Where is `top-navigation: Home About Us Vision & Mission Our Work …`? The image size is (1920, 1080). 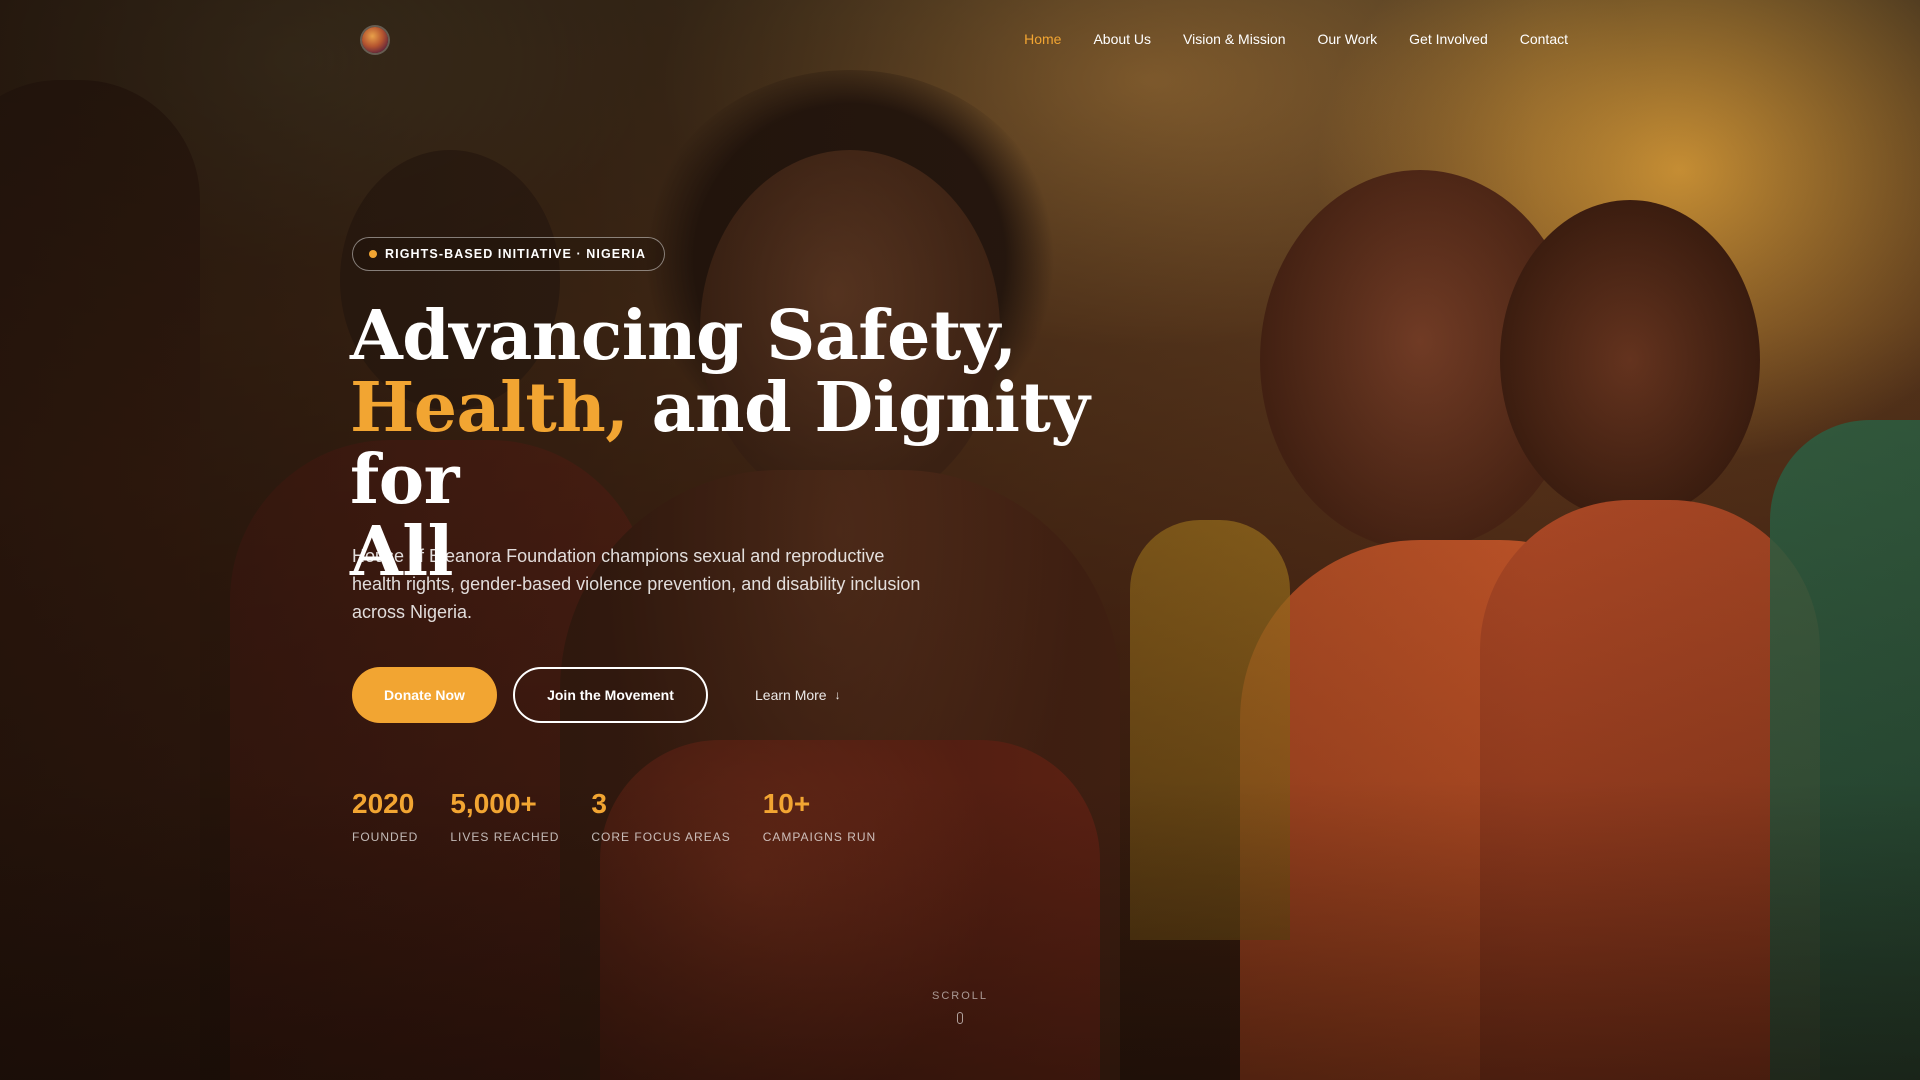 top-navigation: Home About Us Vision & Mission Our Work … is located at coordinates (960, 40).